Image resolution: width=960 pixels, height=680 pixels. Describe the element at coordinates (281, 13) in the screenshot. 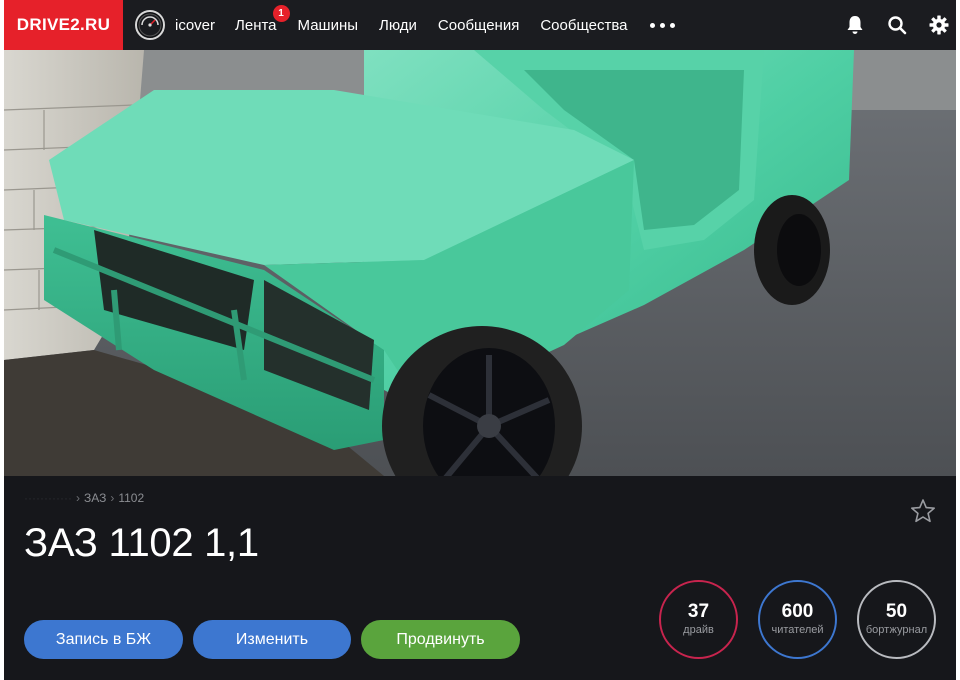

I see `notification-badge: 1` at that location.